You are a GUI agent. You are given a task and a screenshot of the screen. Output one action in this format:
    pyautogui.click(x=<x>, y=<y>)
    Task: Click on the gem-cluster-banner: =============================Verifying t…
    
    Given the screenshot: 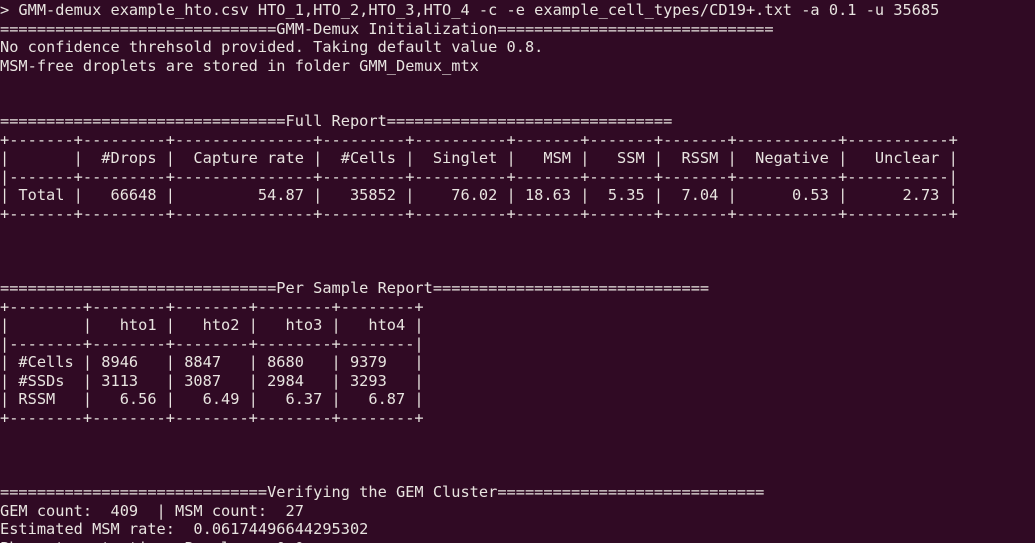 What is the action you would take?
    pyautogui.click(x=382, y=492)
    